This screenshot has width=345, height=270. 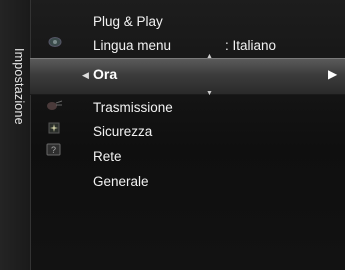 I want to click on support-icon: ?, so click(x=53, y=149).